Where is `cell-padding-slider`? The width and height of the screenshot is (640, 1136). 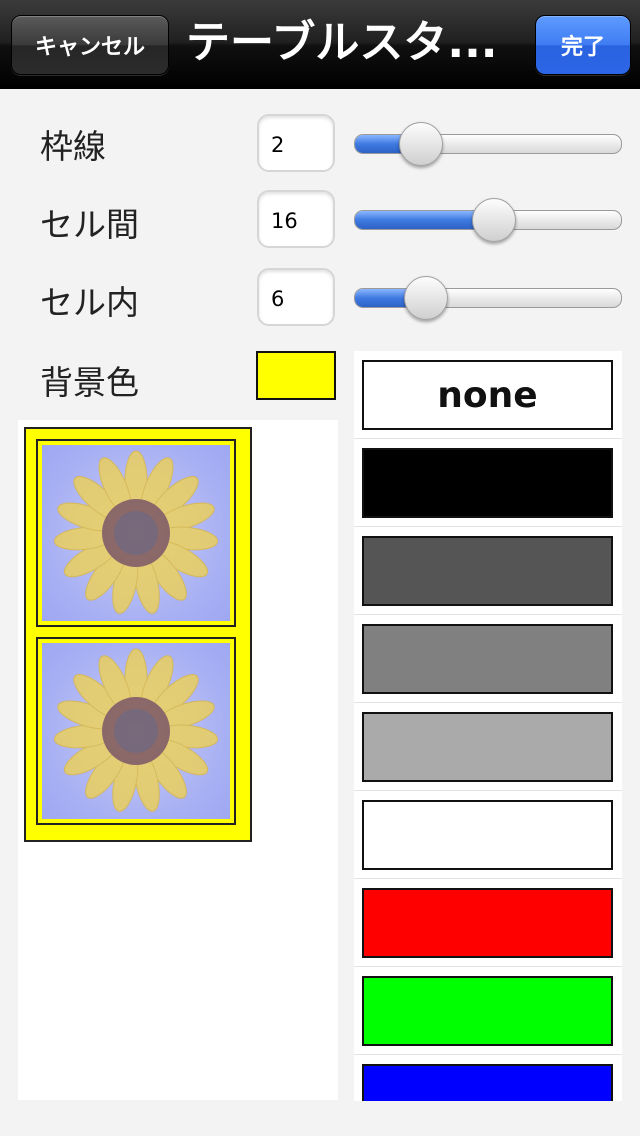
cell-padding-slider is located at coordinates (488, 298).